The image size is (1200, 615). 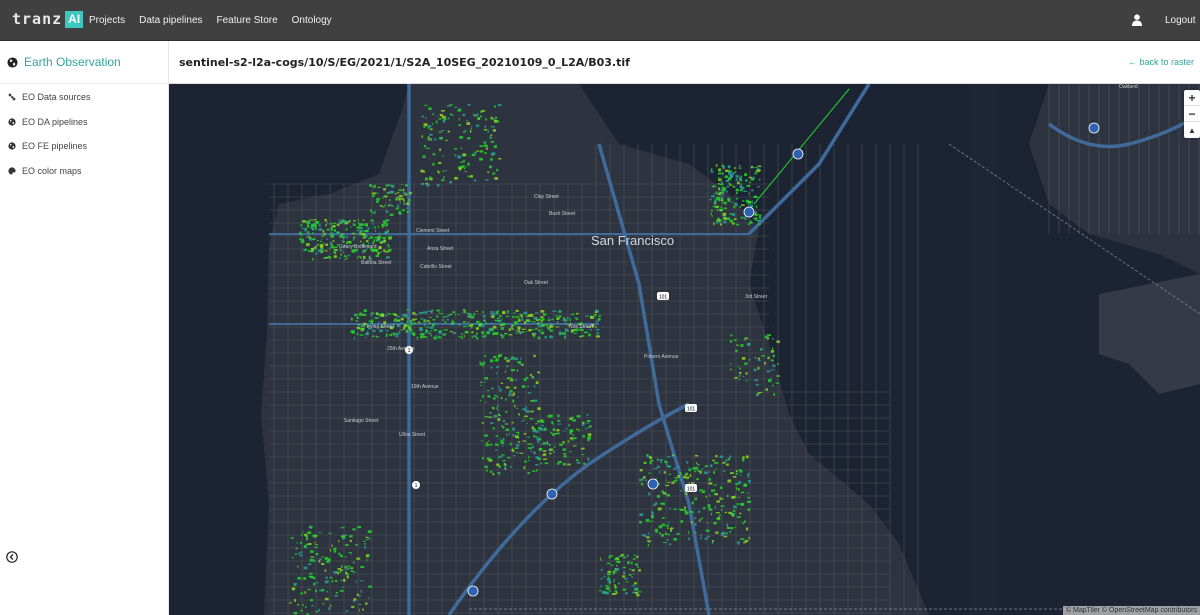 What do you see at coordinates (1192, 130) in the screenshot?
I see `compass-button: ▲` at bounding box center [1192, 130].